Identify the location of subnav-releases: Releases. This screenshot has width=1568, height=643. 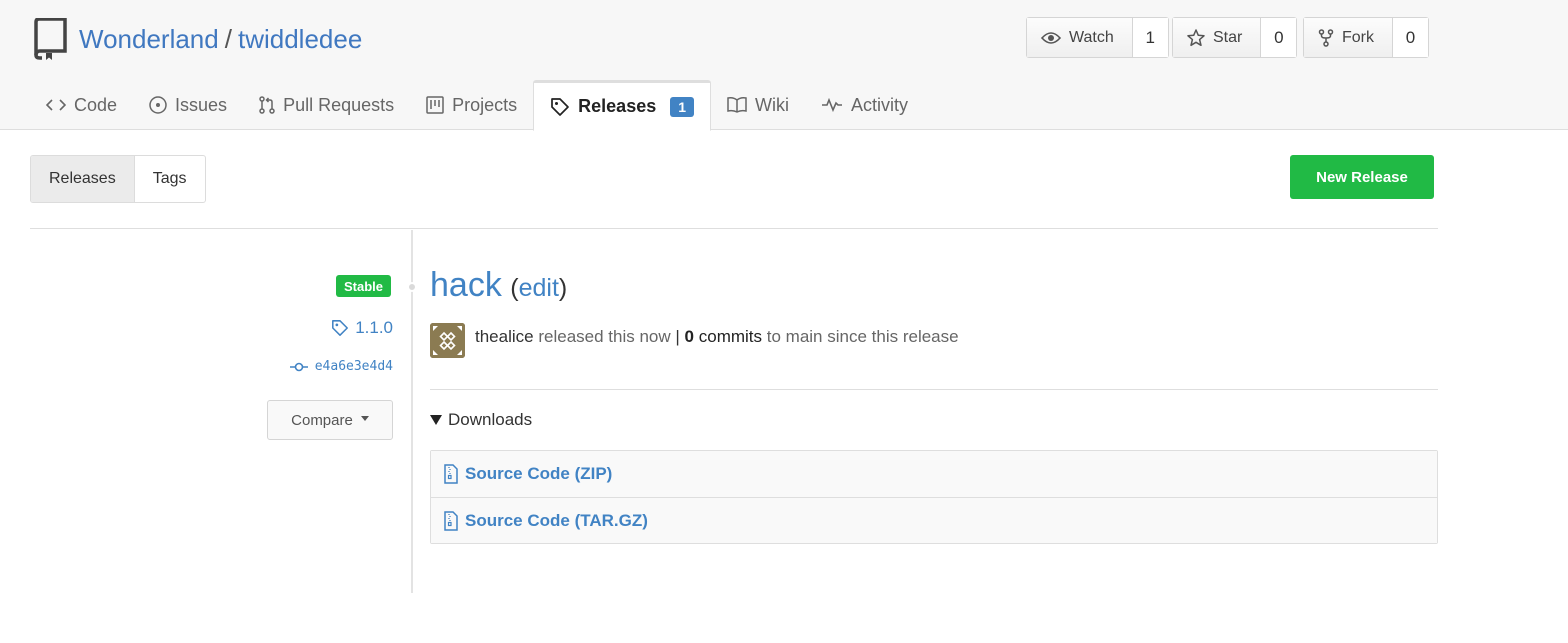
(83, 179).